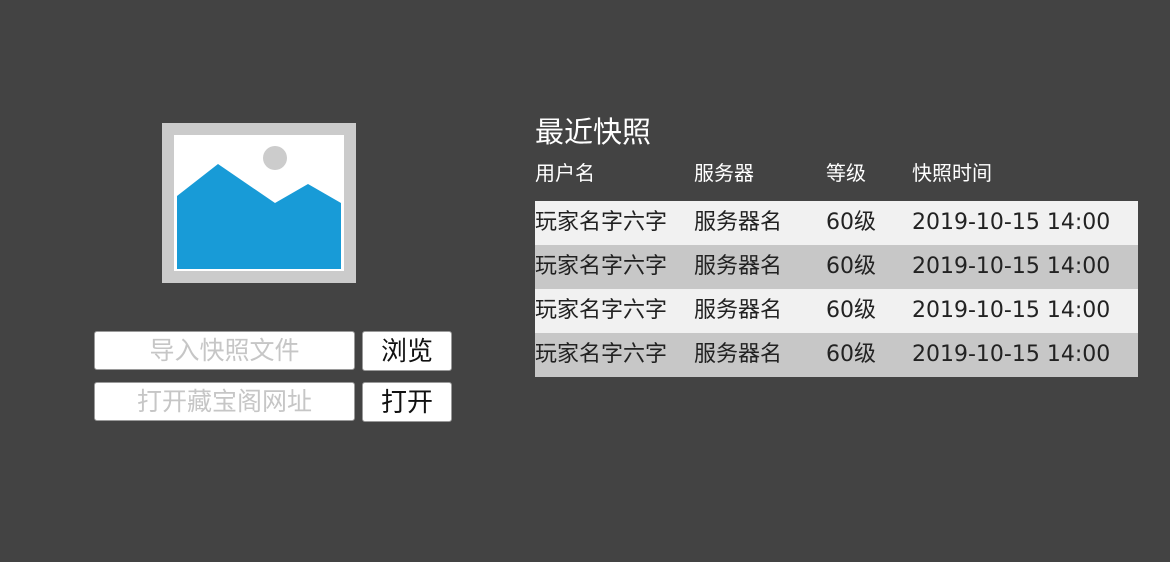 This screenshot has height=562, width=1170. I want to click on recent-snapshots-title: 最近快照, so click(593, 132).